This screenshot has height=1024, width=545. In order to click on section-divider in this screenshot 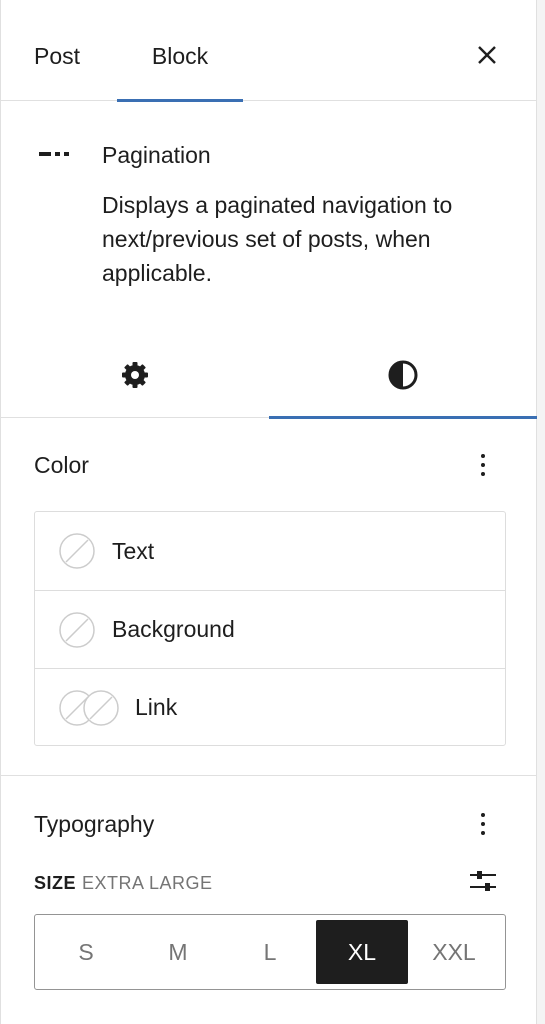, I will do `click(269, 775)`.